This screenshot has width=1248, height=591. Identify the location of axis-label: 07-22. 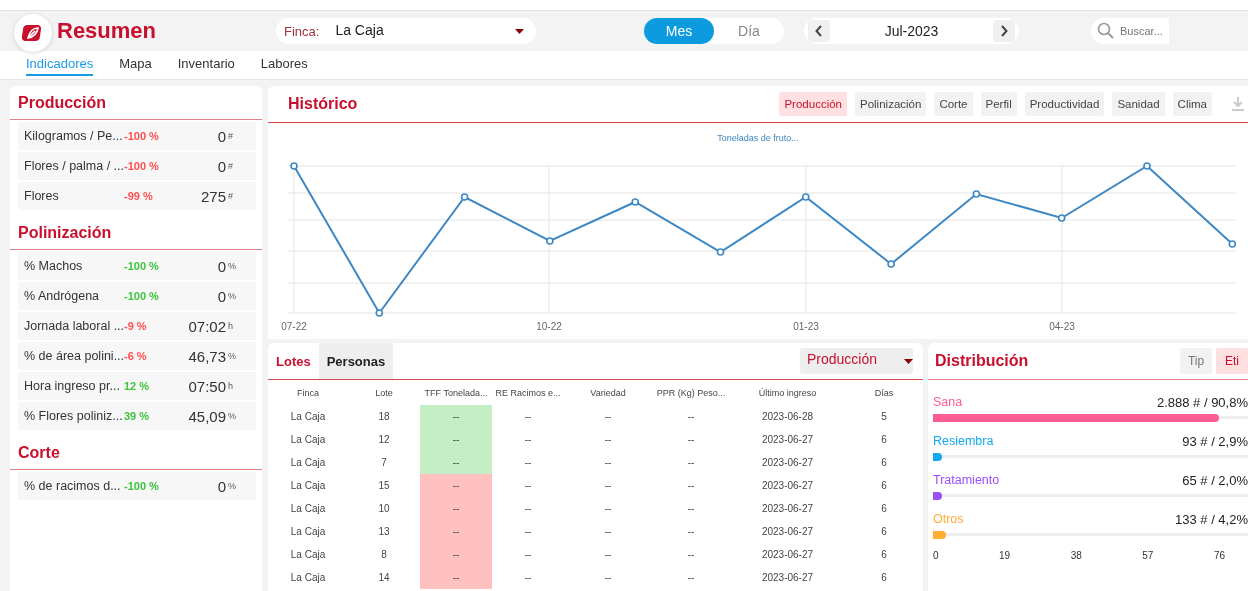
(294, 326).